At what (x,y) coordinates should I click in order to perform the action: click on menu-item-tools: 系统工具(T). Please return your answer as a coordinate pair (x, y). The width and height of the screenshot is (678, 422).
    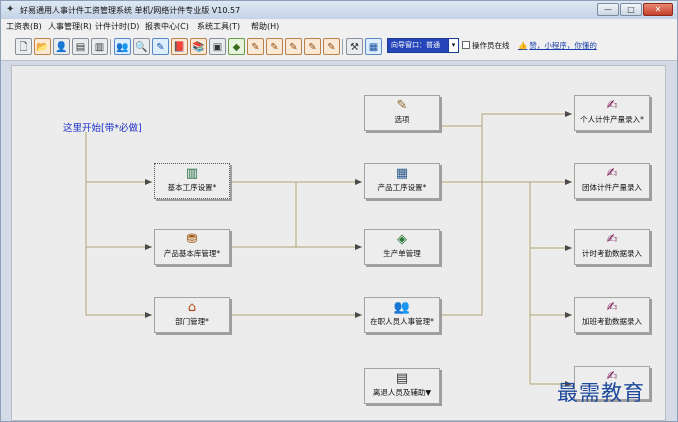
    Looking at the image, I should click on (218, 26).